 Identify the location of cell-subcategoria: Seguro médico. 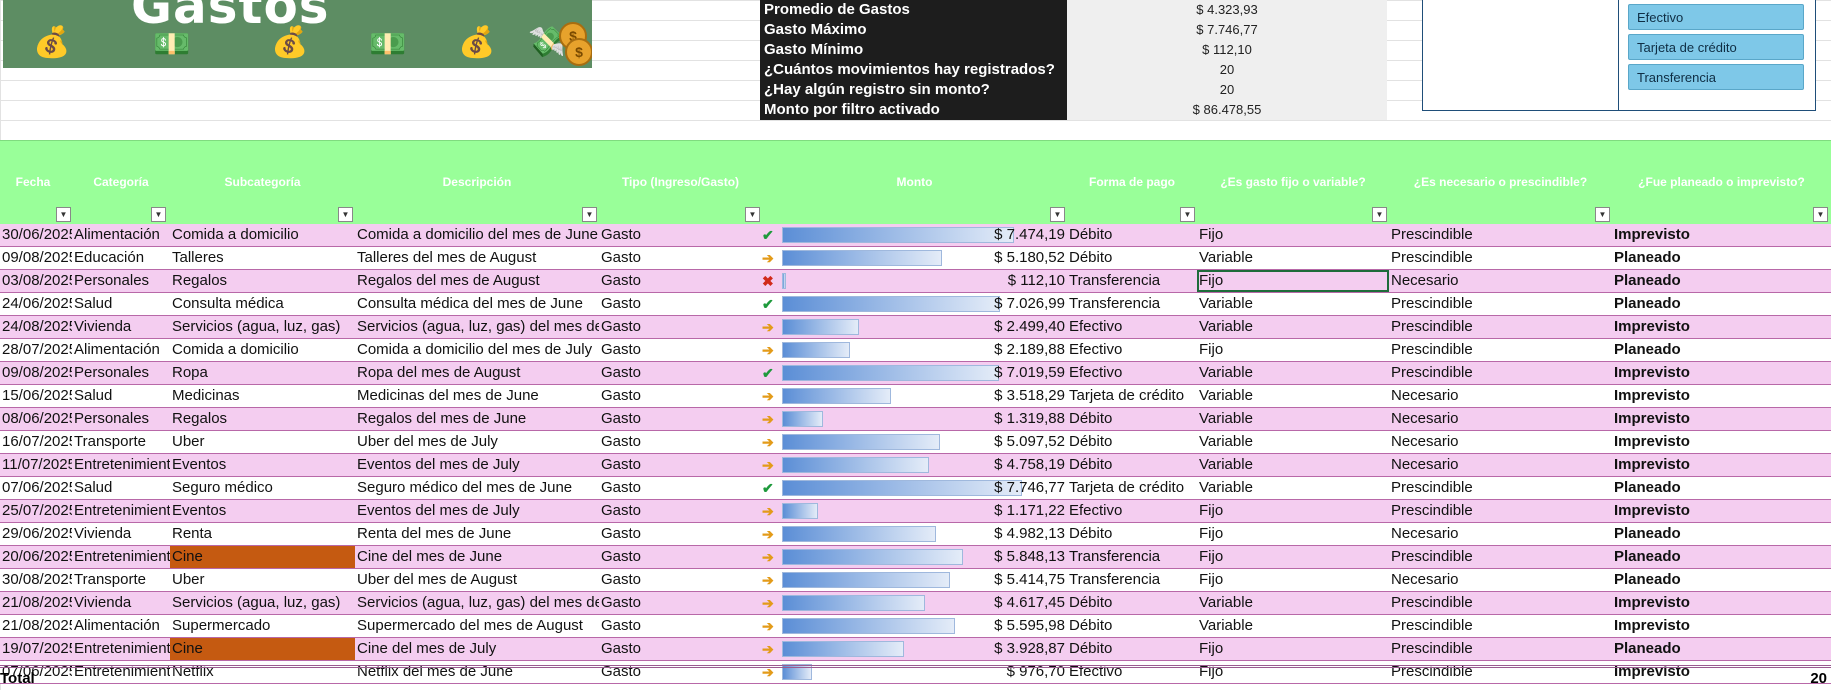
(262, 488).